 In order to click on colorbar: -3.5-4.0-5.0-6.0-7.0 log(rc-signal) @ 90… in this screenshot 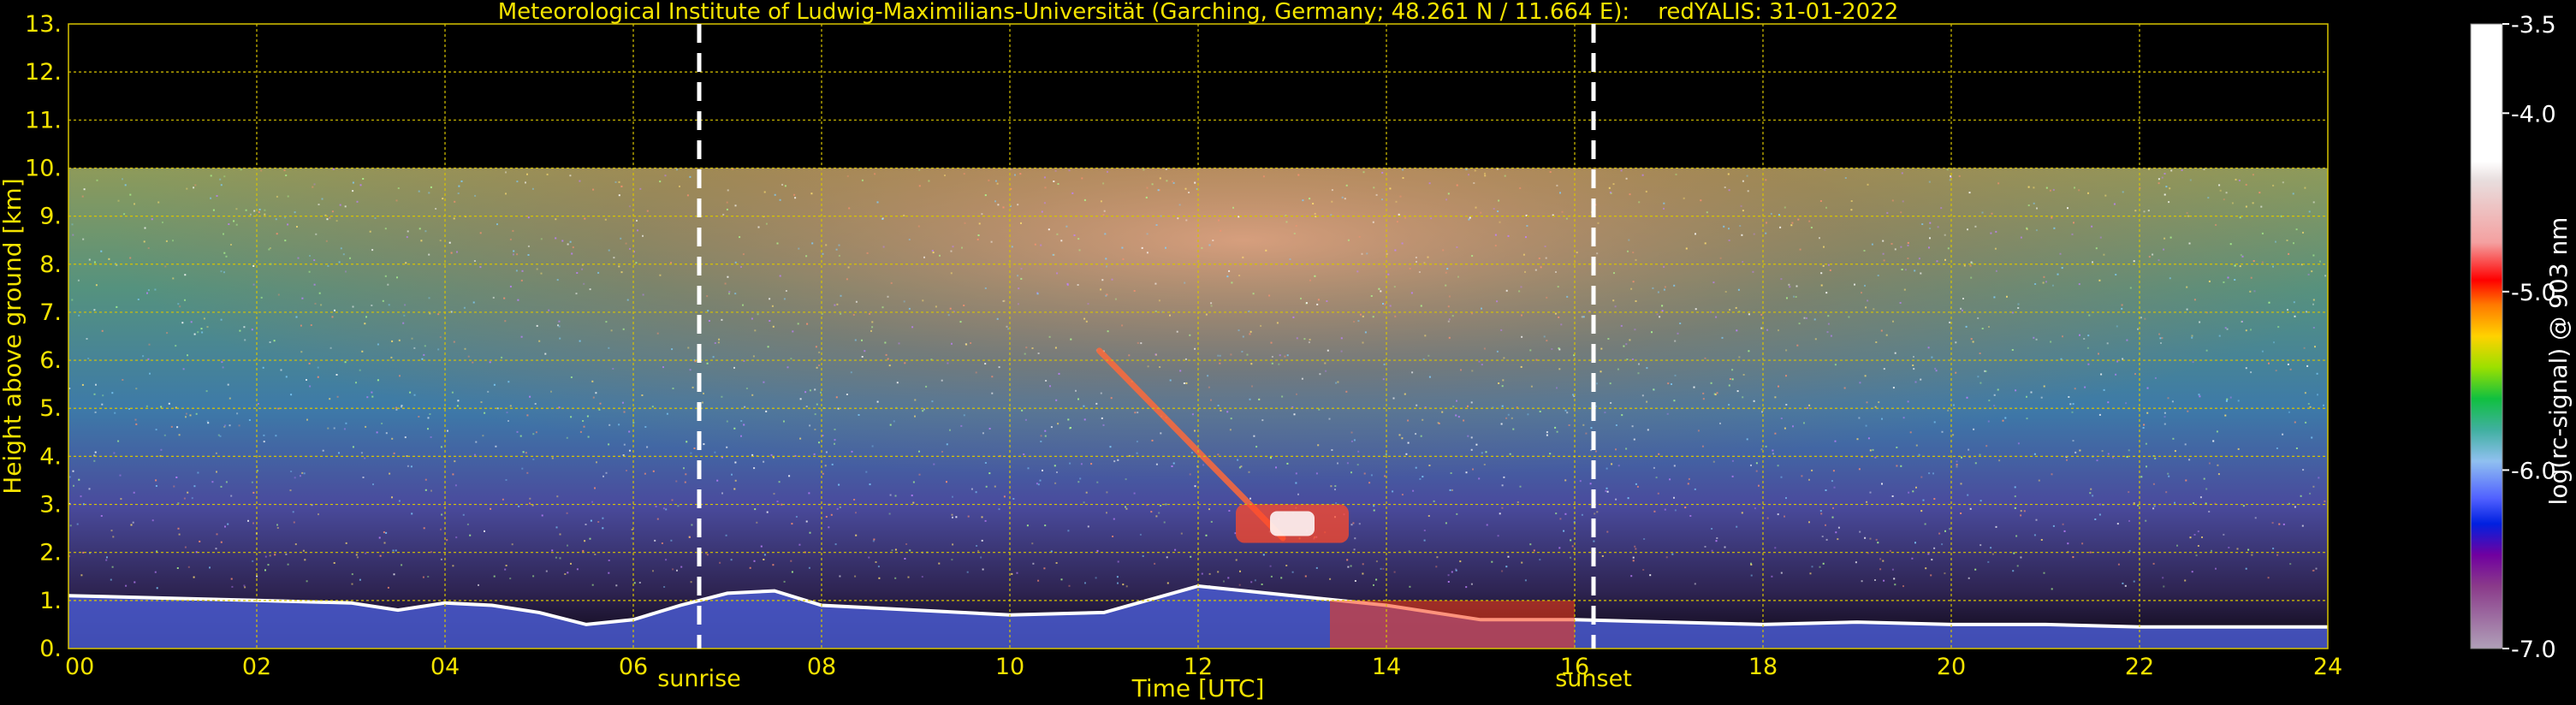, I will do `click(2521, 337)`.